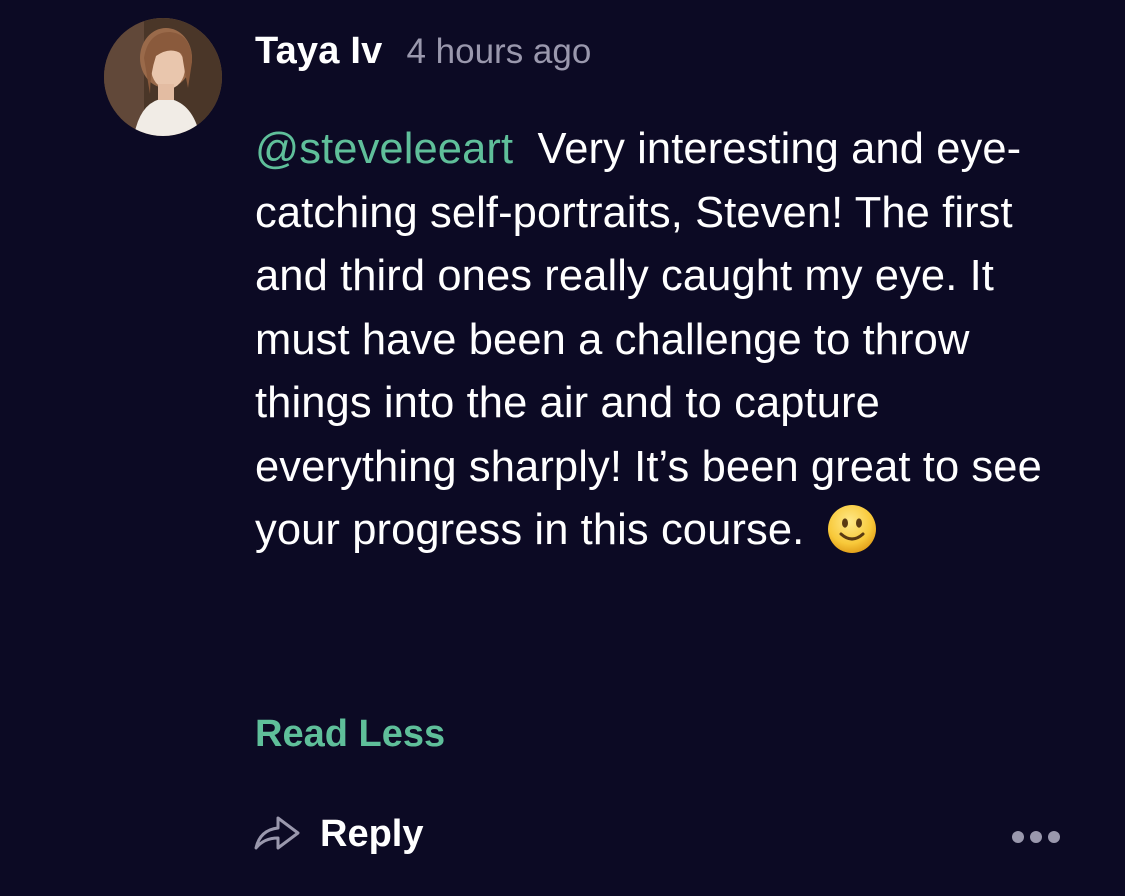  I want to click on comment-header: Taya Iv 4 hours ago, so click(423, 55).